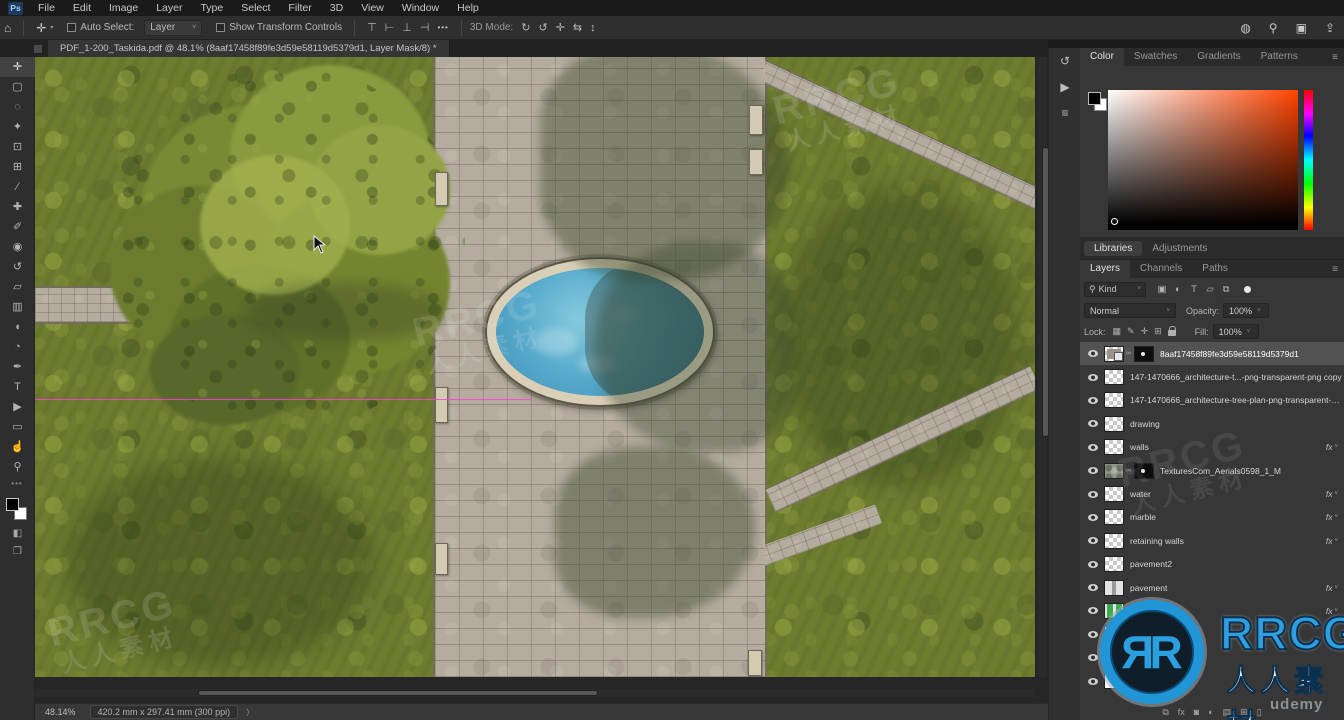 Image resolution: width=1344 pixels, height=720 pixels. I want to click on menu-3d: 3D, so click(336, 8).